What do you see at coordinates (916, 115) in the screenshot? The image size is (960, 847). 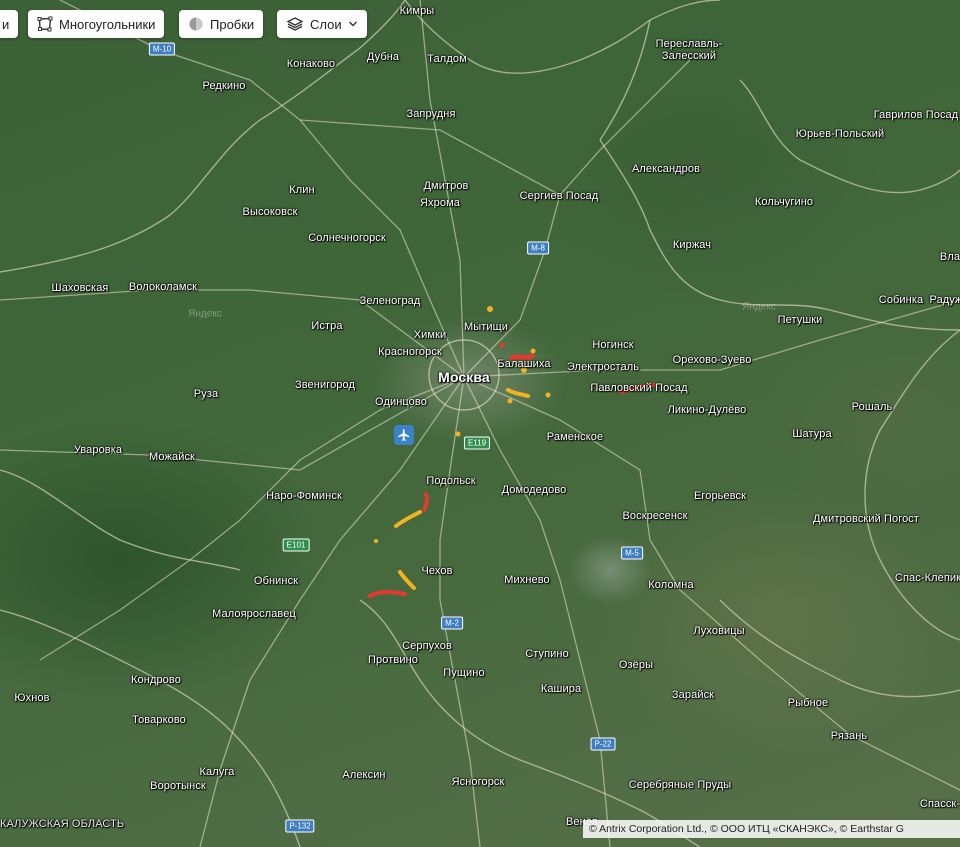 I see `city-label: Гаврилов Посад` at bounding box center [916, 115].